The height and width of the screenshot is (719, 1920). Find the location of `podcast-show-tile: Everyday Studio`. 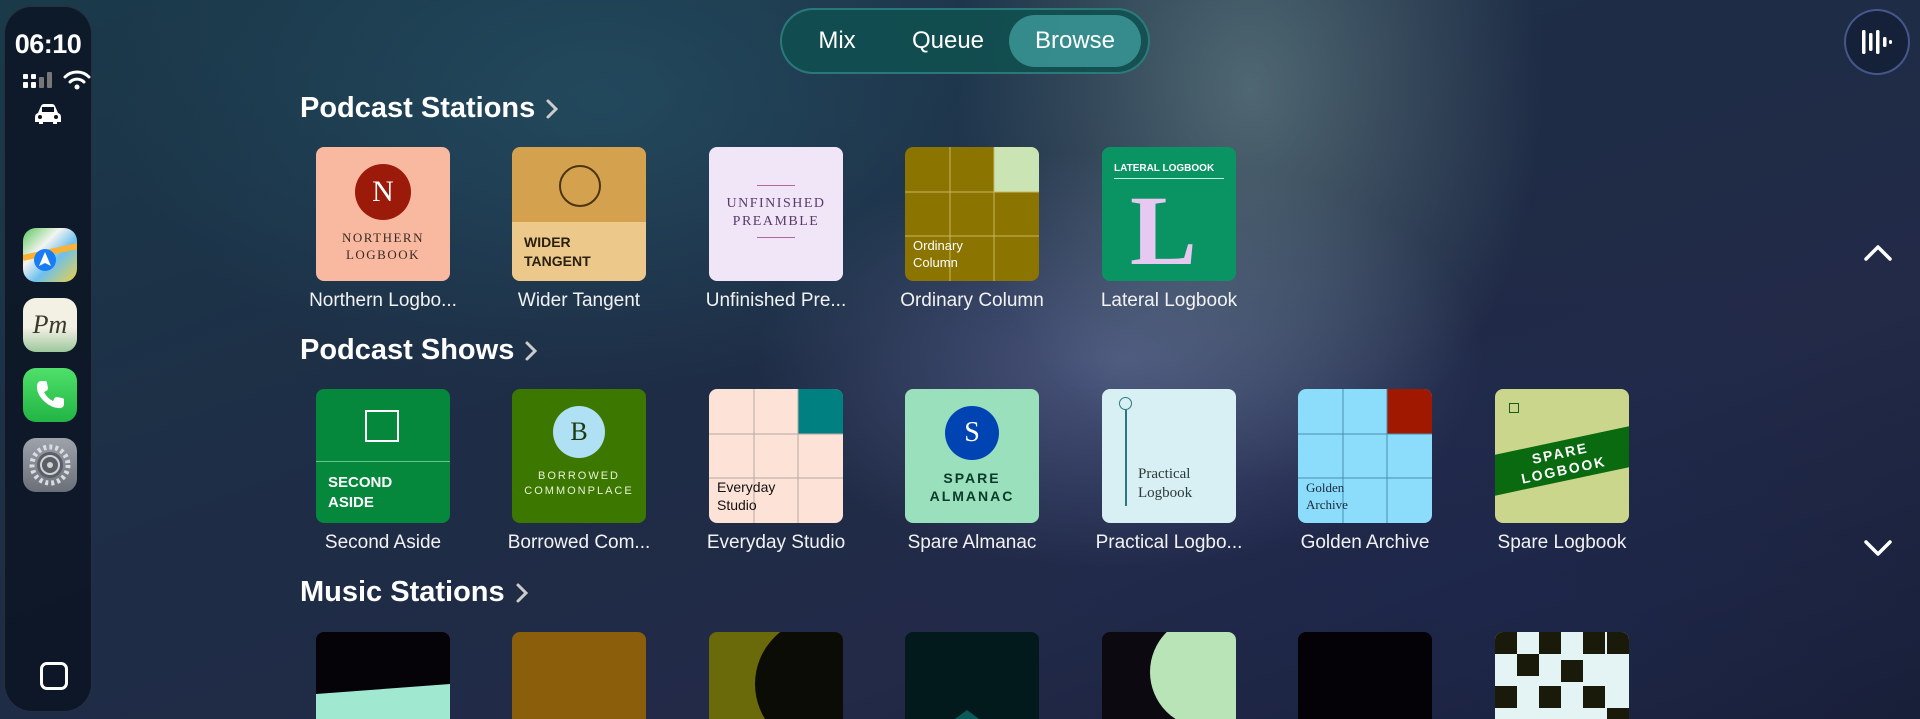

podcast-show-tile: Everyday Studio is located at coordinates (776, 456).